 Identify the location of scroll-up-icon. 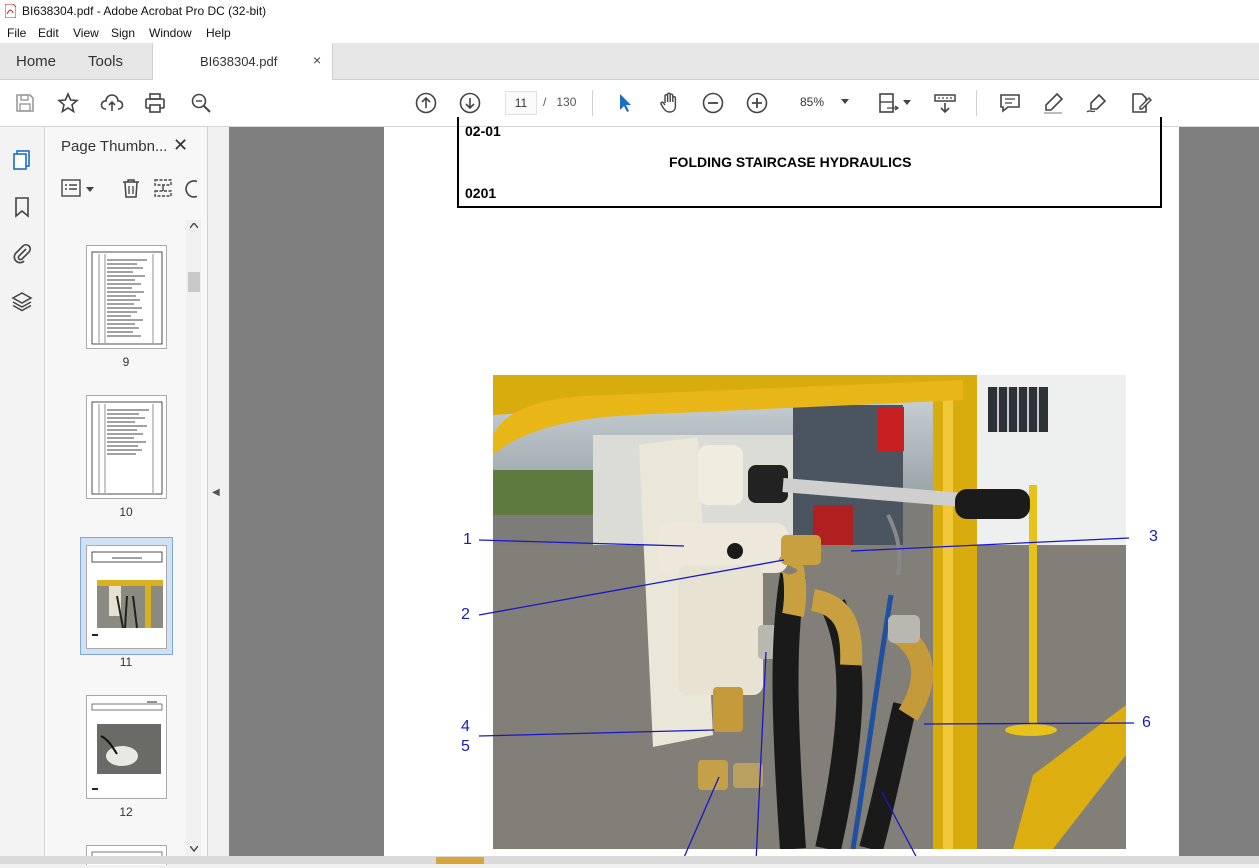
(194, 226).